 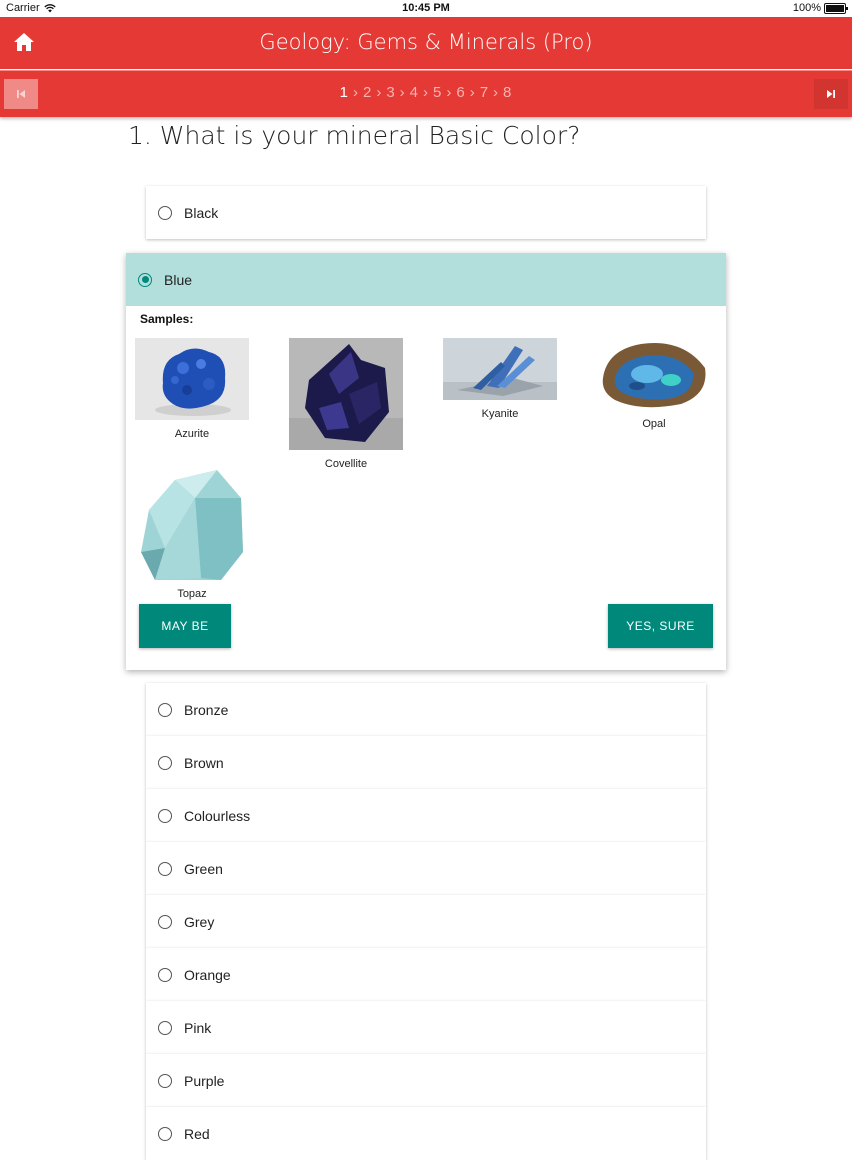 I want to click on yes-sure-button: YES, SURE, so click(x=660, y=626).